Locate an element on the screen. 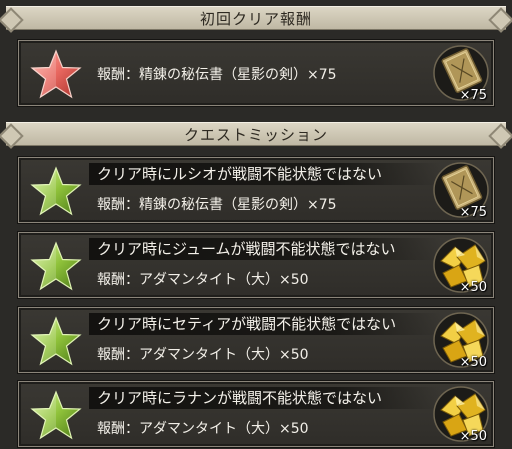  first-clear-reward-panel: 報酬：精錬の秘伝書（星影の剣）×75 ×75 is located at coordinates (256, 73).